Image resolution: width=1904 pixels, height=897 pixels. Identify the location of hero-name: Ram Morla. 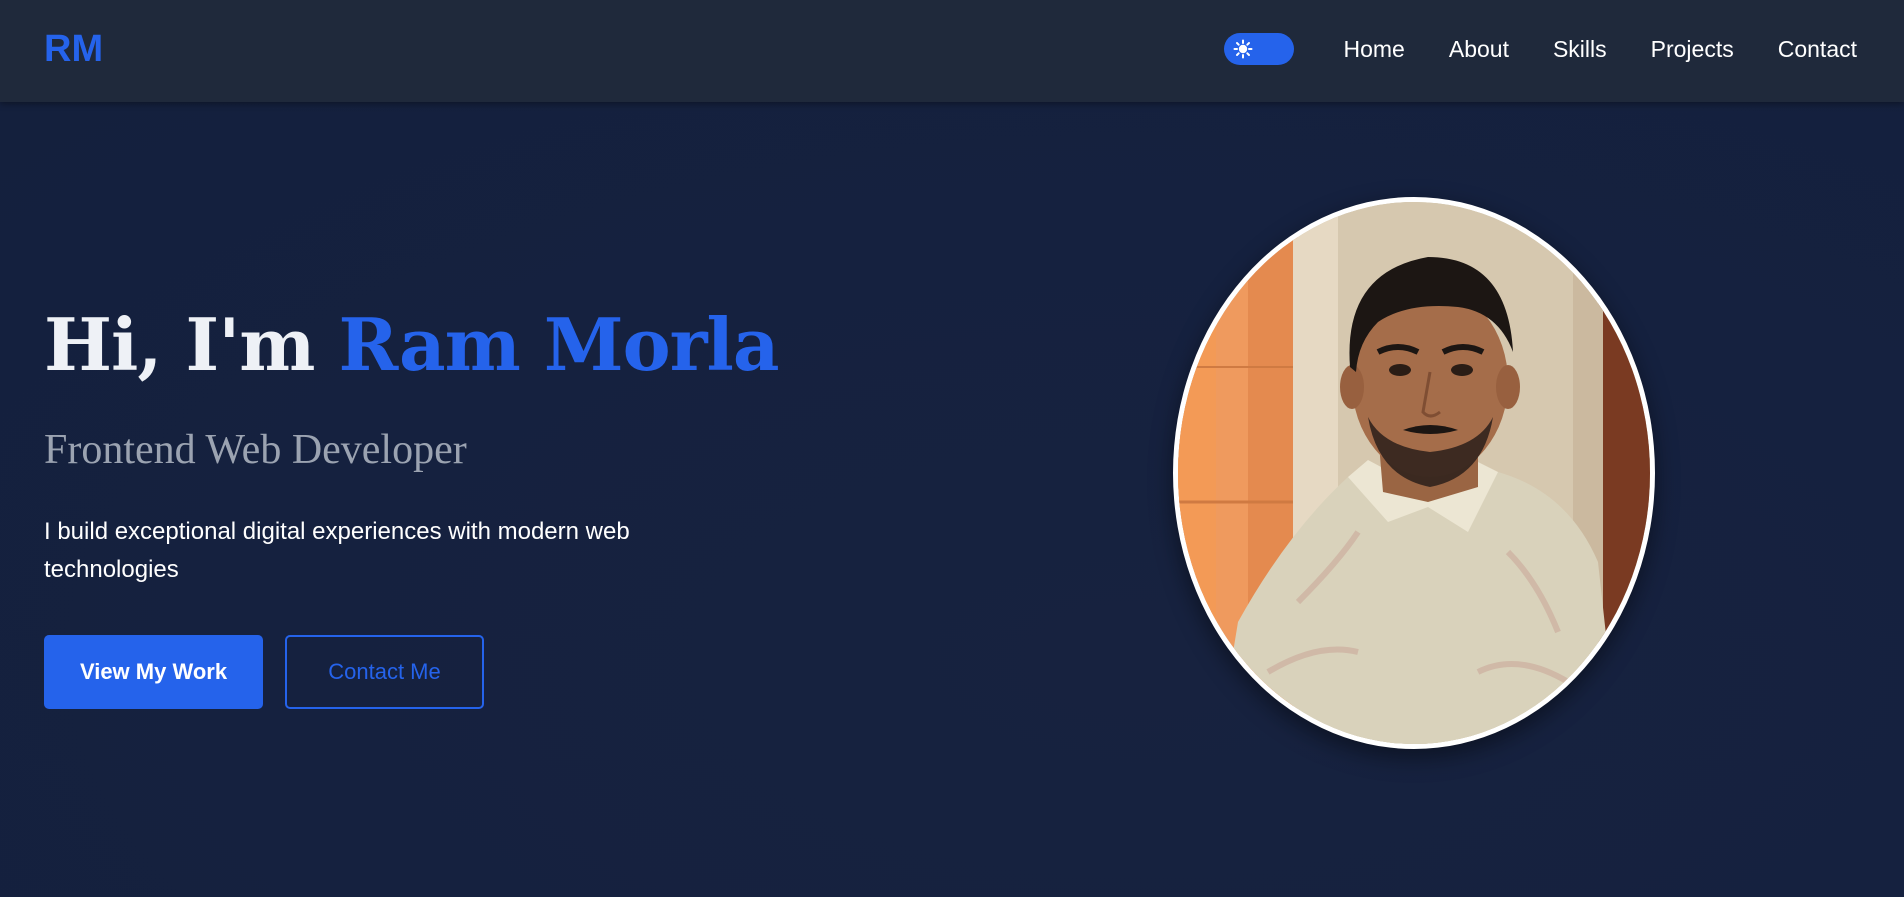
(558, 344).